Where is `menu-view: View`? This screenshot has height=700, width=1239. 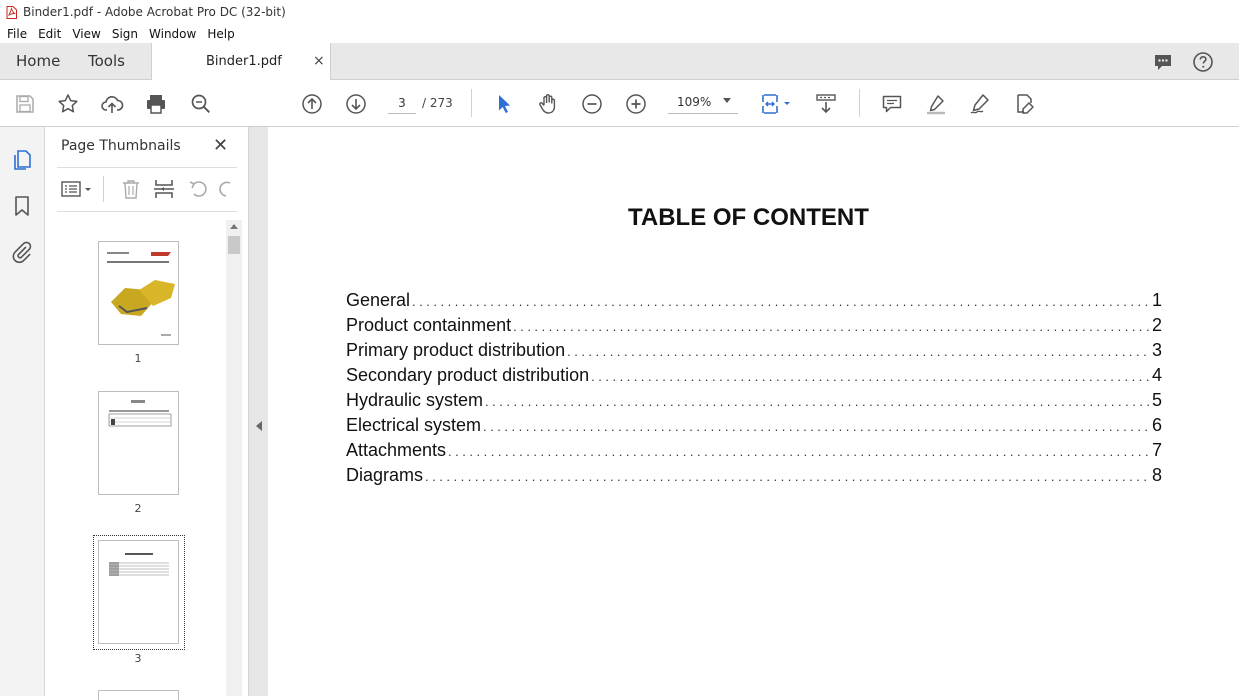
menu-view: View is located at coordinates (86, 34).